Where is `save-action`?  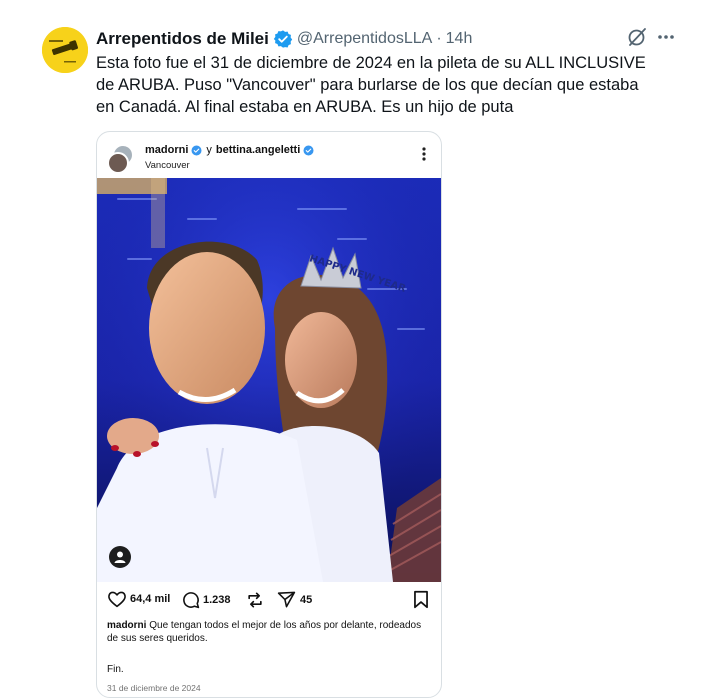 save-action is located at coordinates (421, 599).